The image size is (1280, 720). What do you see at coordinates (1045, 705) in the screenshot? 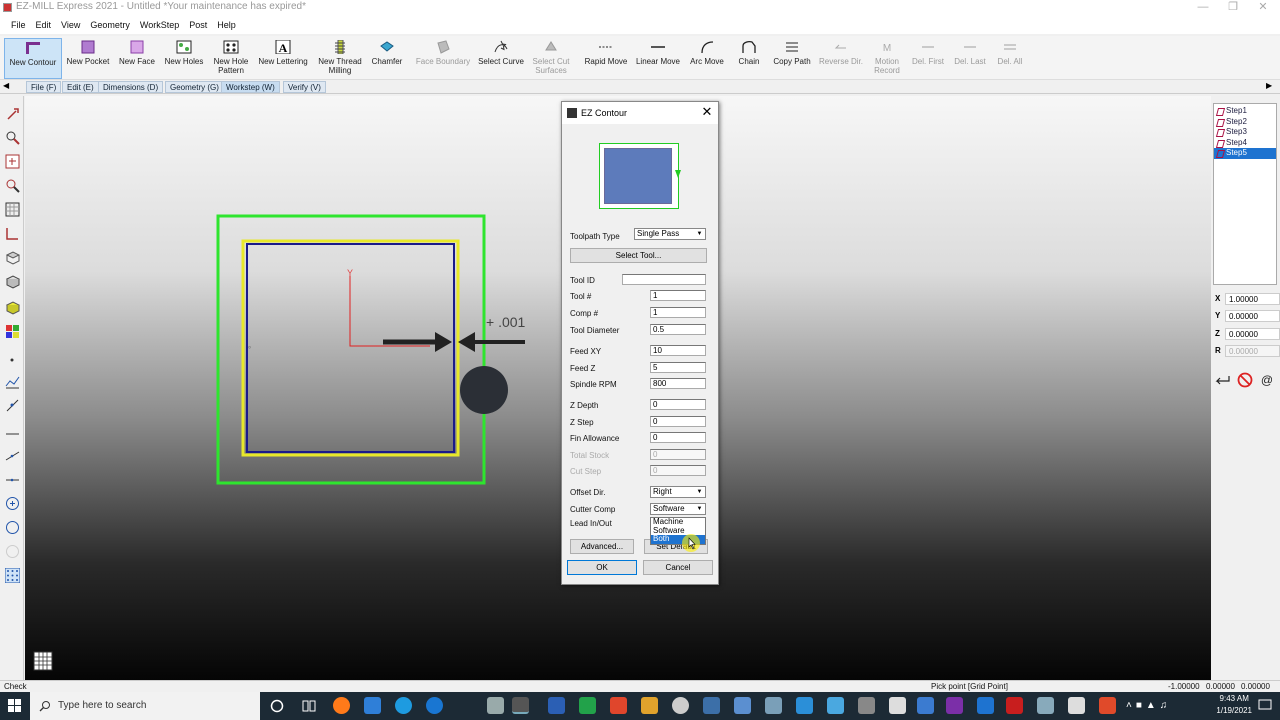
I see `app-pencil-icon` at bounding box center [1045, 705].